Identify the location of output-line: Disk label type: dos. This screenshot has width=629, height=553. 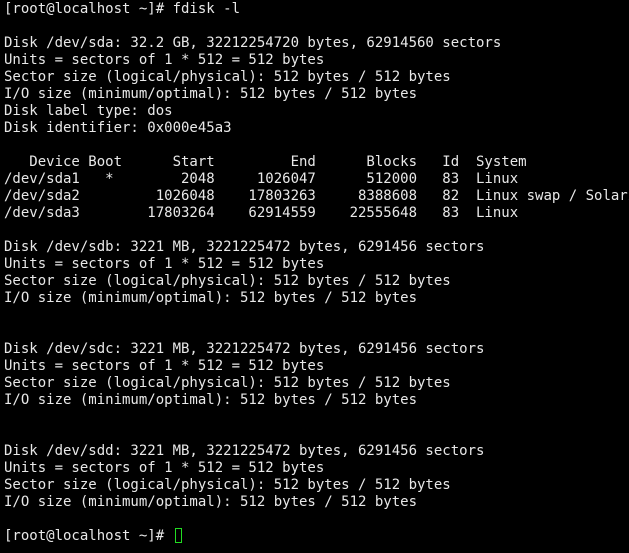
(88, 111).